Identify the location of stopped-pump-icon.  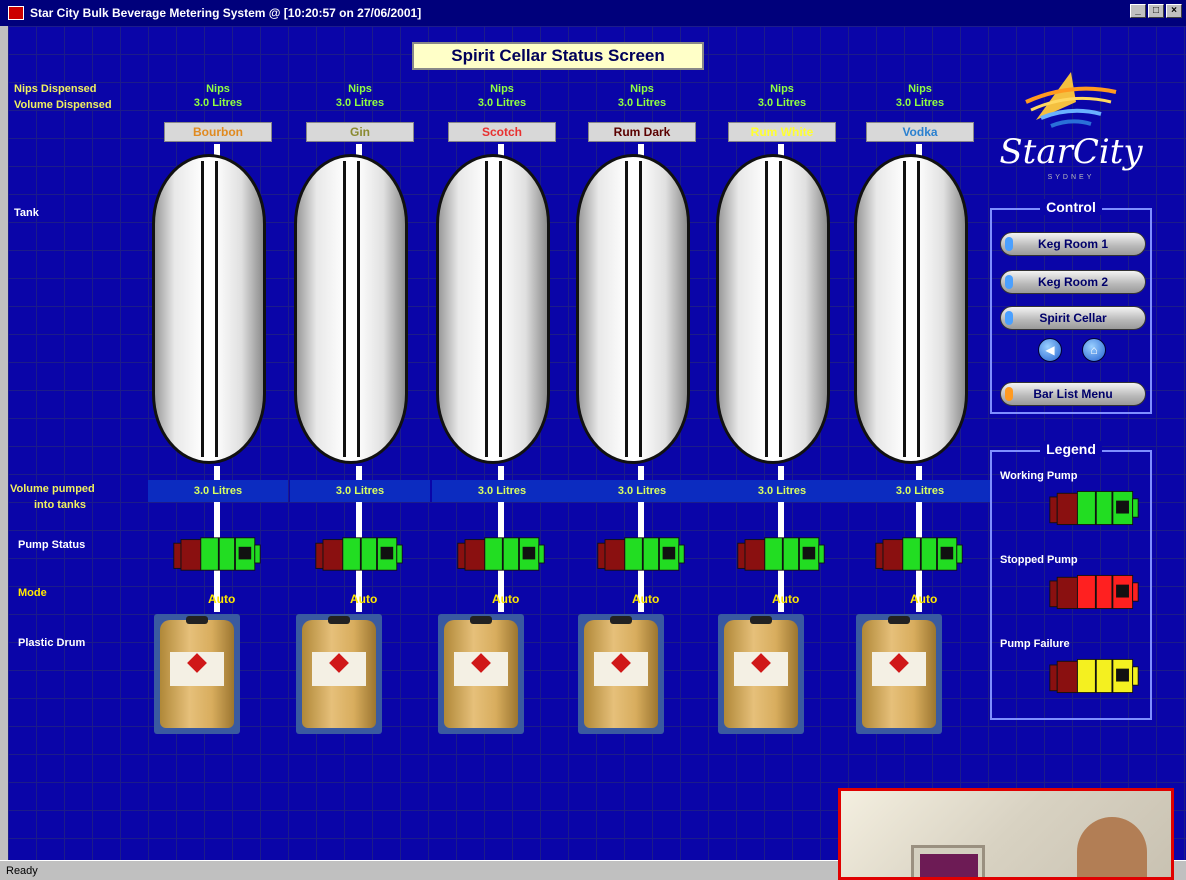
(1094, 594).